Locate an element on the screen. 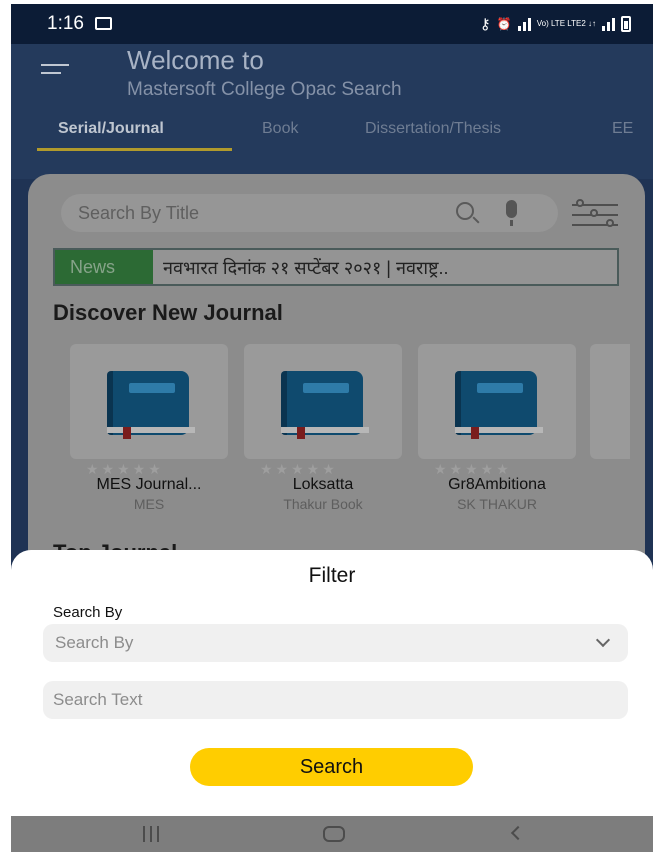  home-icon is located at coordinates (334, 834).